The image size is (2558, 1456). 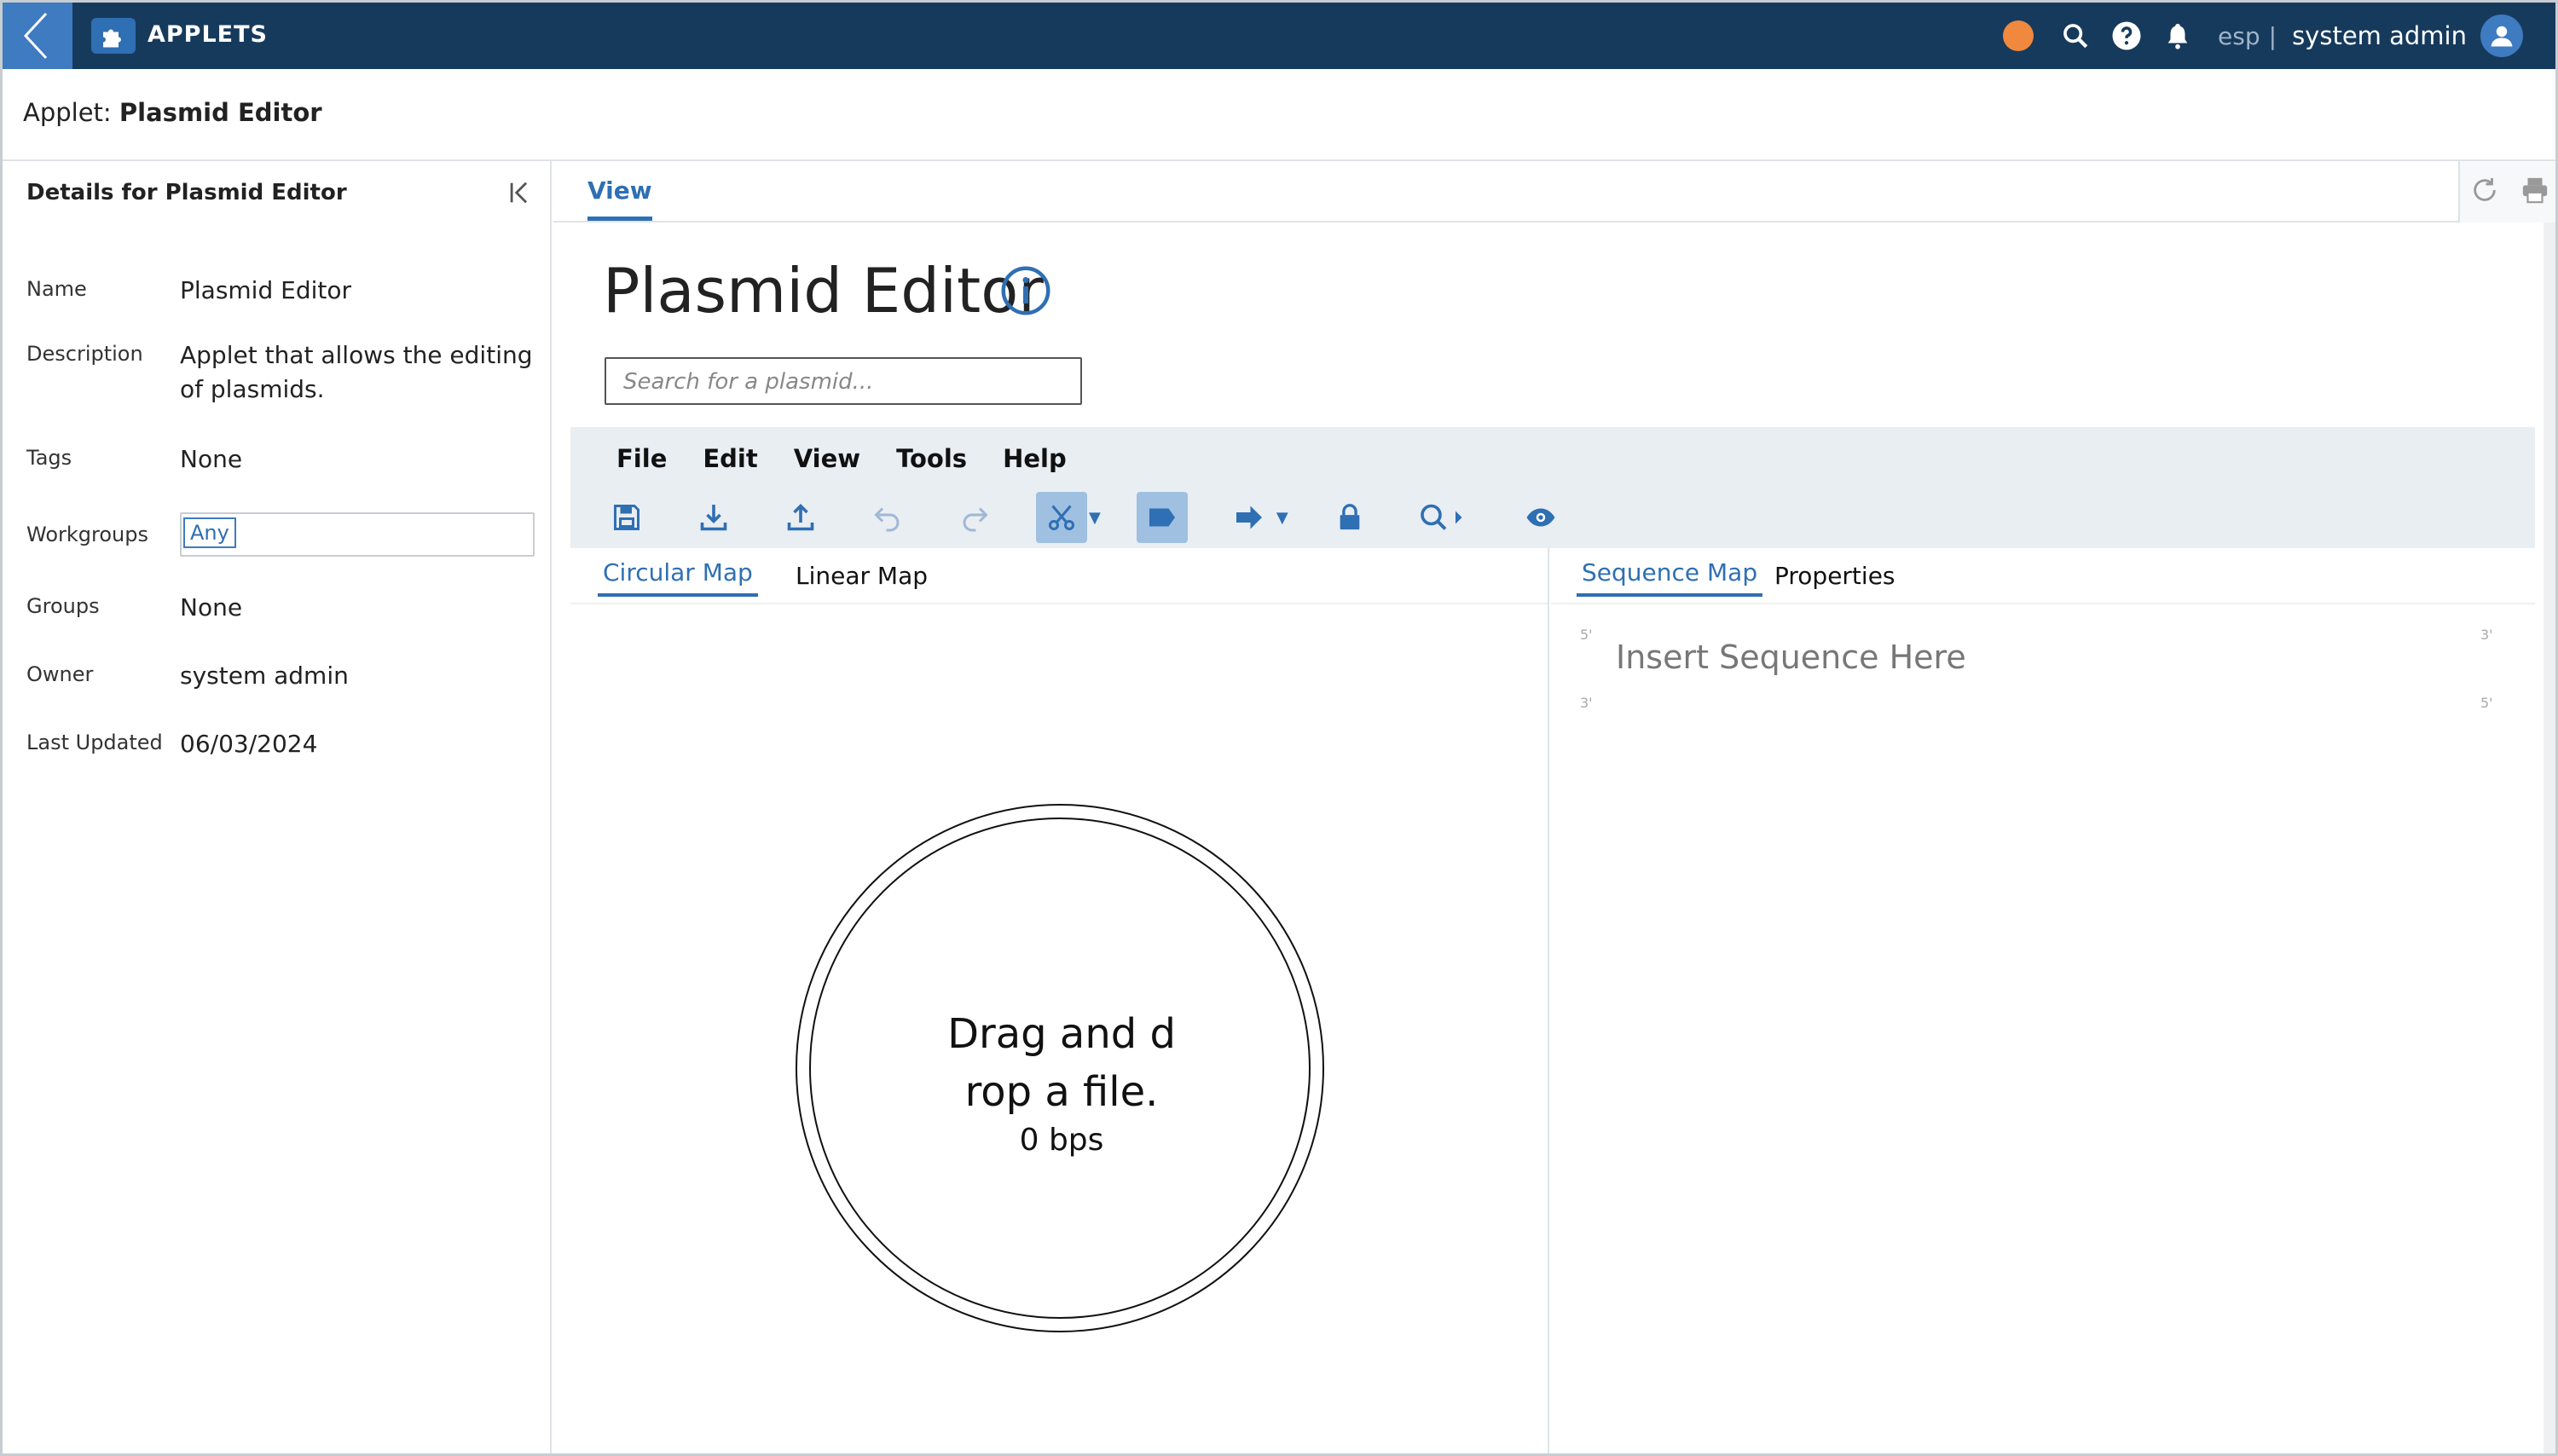 I want to click on workgroups-input: Any, so click(x=357, y=534).